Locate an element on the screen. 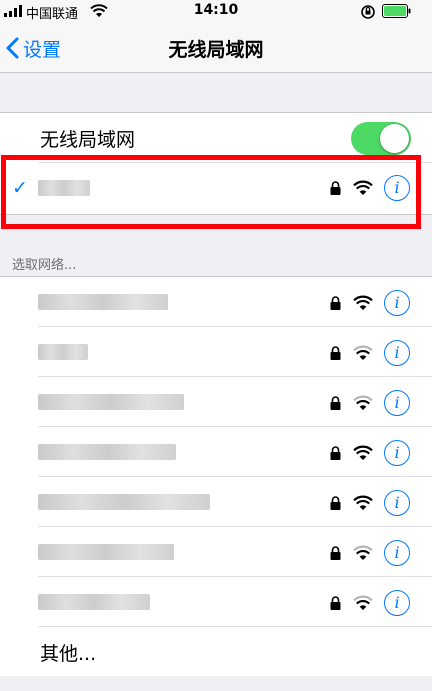 This screenshot has width=432, height=691. connected-network-row: ✓ i is located at coordinates (216, 188).